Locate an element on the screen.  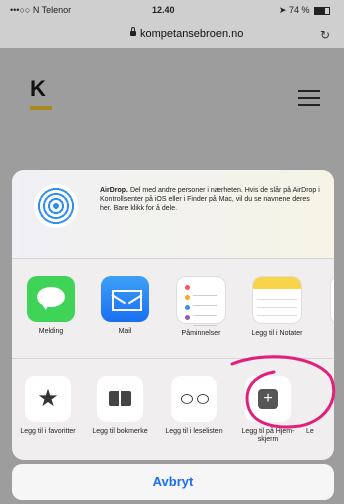
share-app-mail: Mail is located at coordinates (125, 306).